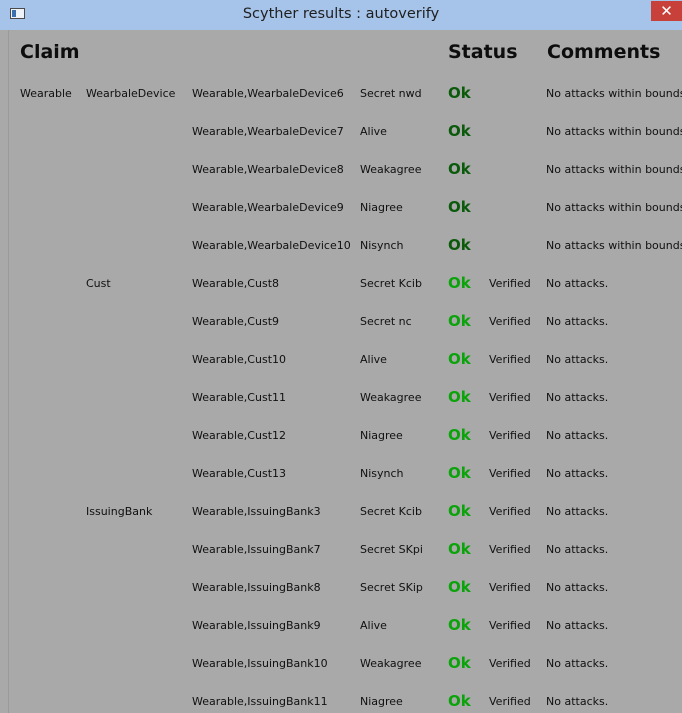  Describe the element at coordinates (256, 625) in the screenshot. I see `claim-id-cell: Wearable,IssuingBank9` at that location.